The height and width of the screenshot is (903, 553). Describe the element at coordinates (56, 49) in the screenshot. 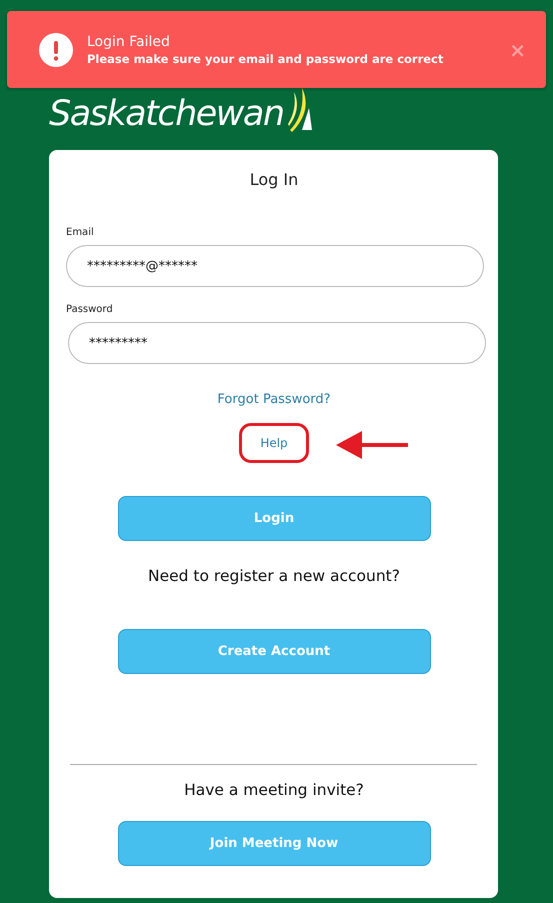

I see `alert-icon` at that location.